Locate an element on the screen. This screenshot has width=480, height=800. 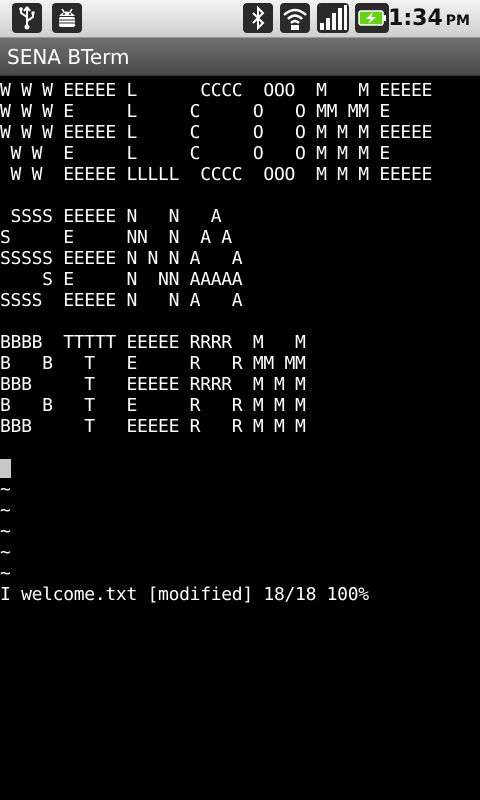
terminal-line: W W W EEEEE L CCCC OOO M M EEEEE is located at coordinates (216, 90).